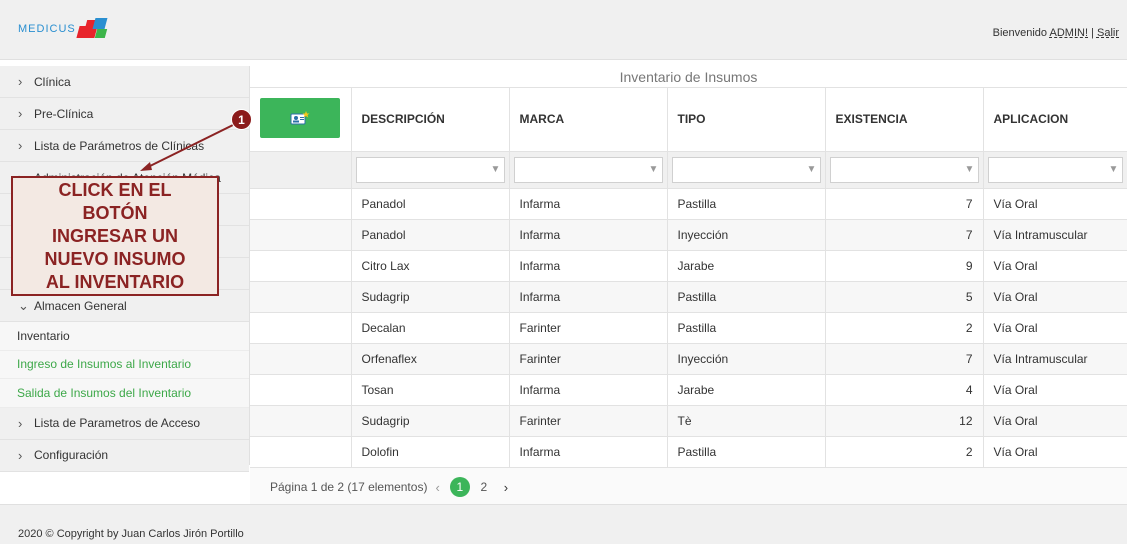  What do you see at coordinates (1055, 120) in the screenshot?
I see `col-header-aplicacion: APLICACION` at bounding box center [1055, 120].